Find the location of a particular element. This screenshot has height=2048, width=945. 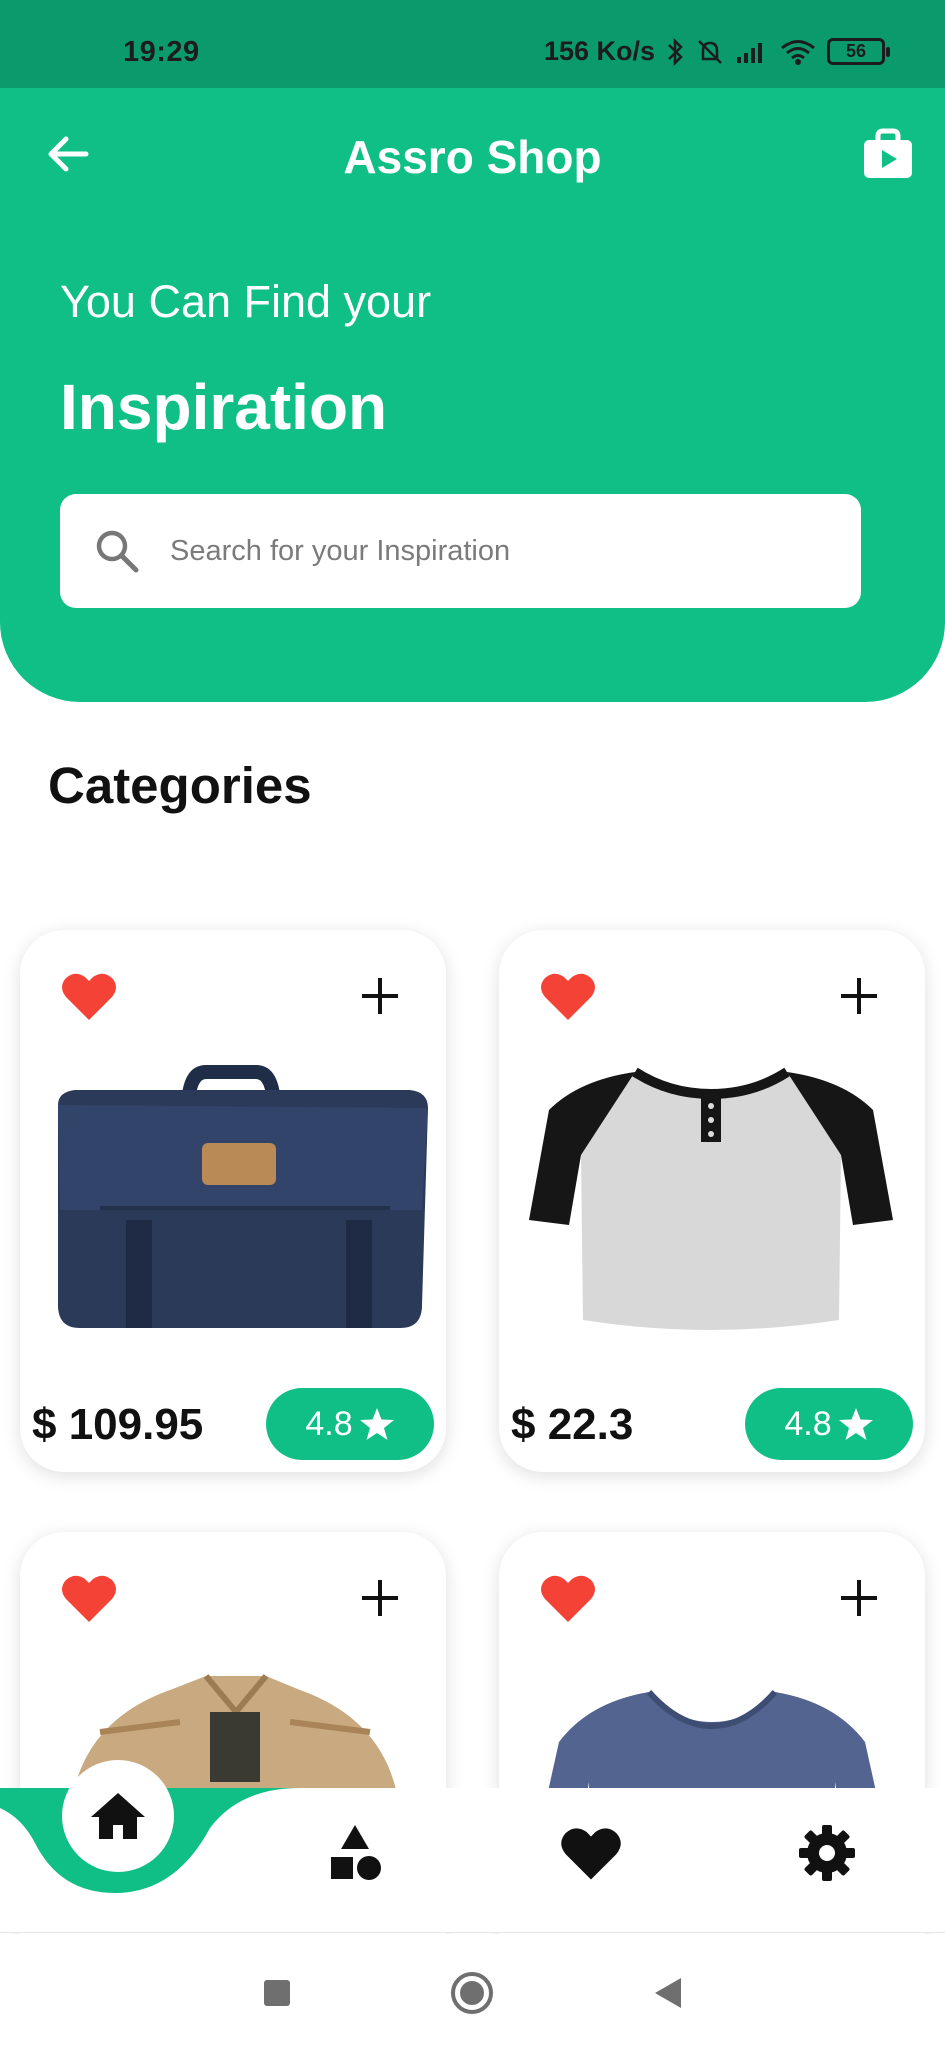

circle-icon is located at coordinates (472, 1993).